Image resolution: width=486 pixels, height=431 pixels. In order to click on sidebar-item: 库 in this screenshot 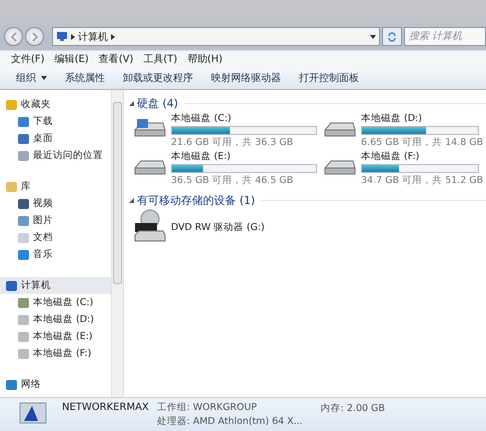, I will do `click(55, 186)`.